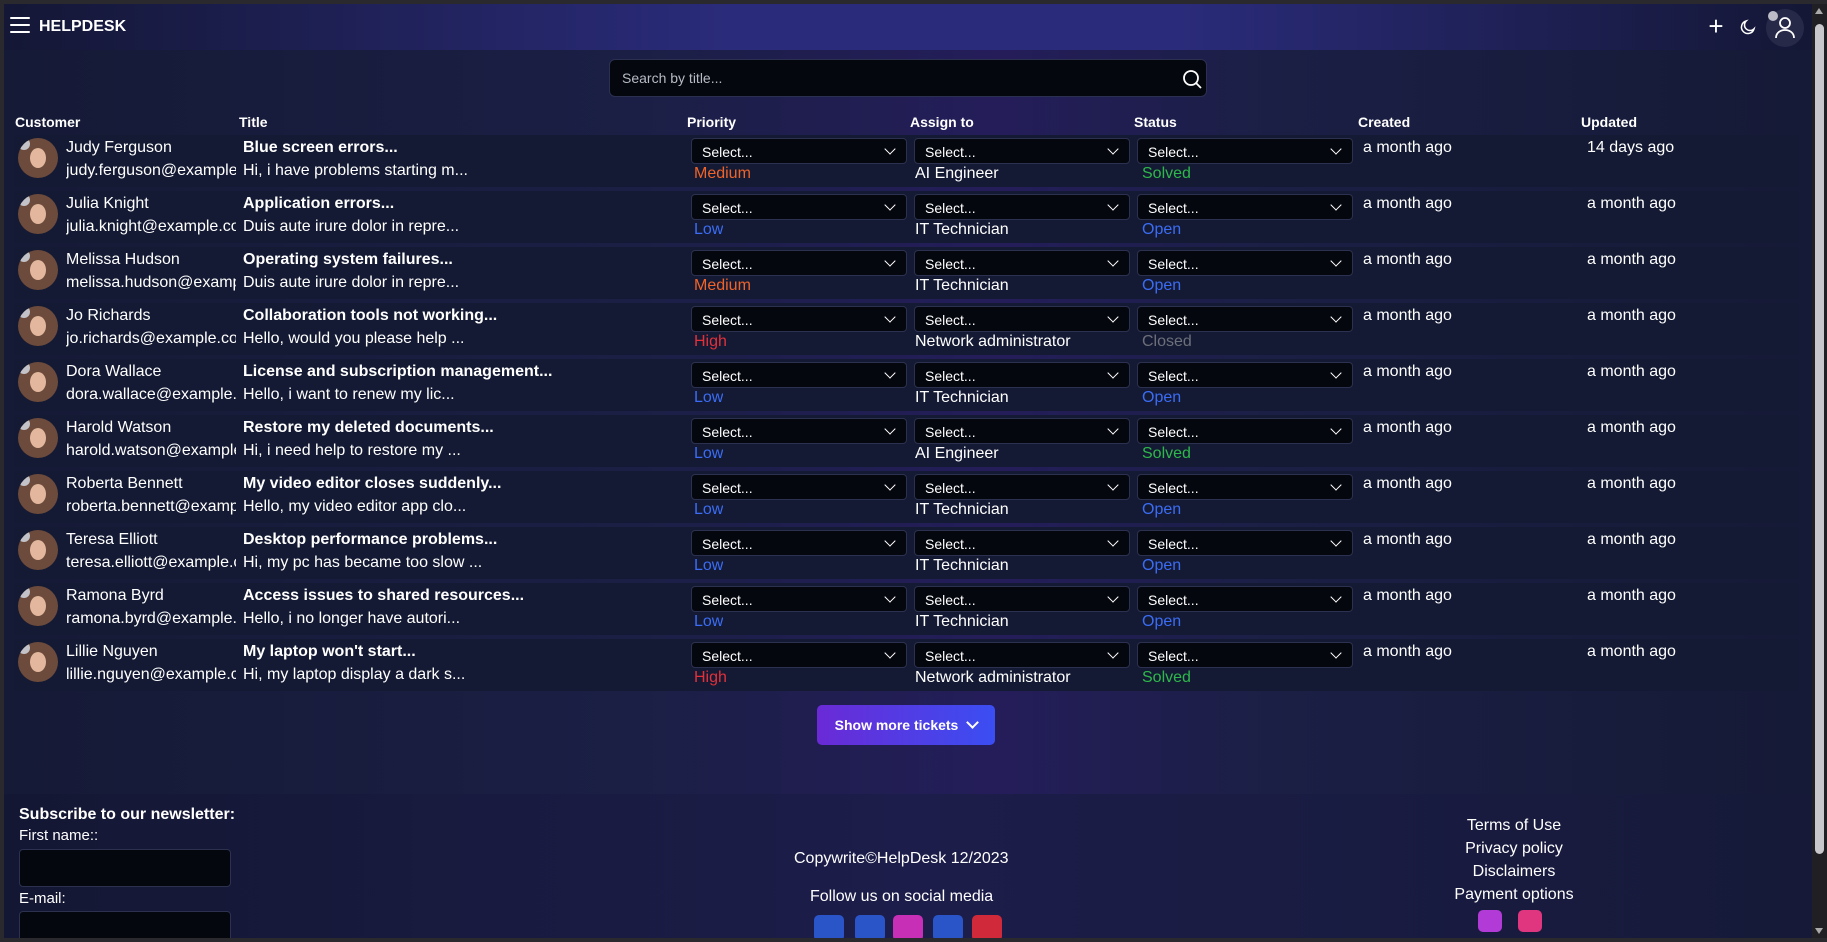  Describe the element at coordinates (59, 835) in the screenshot. I see `first-name-label: First name::` at that location.